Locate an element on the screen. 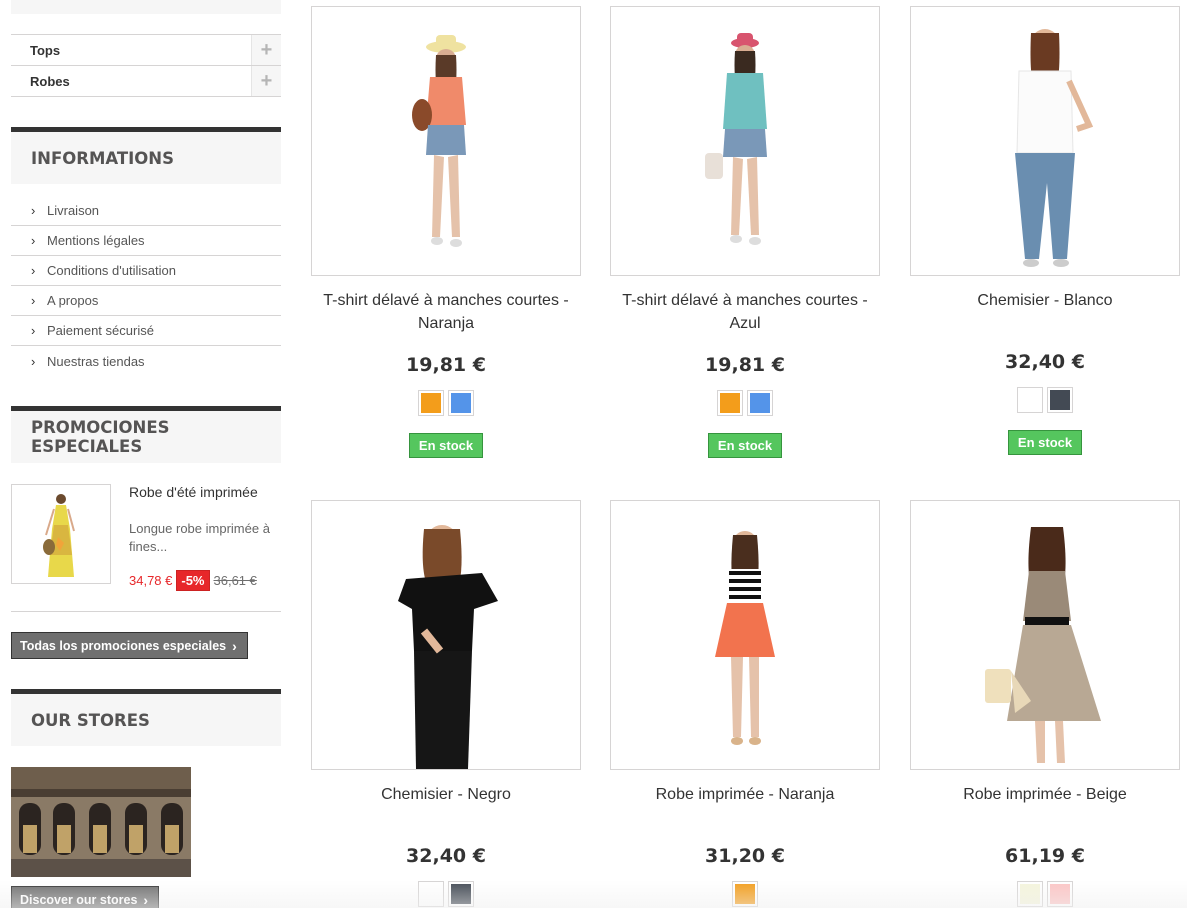 This screenshot has width=1187, height=908. special-product-prices: 34,78 € -5% 36,61 € is located at coordinates (193, 580).